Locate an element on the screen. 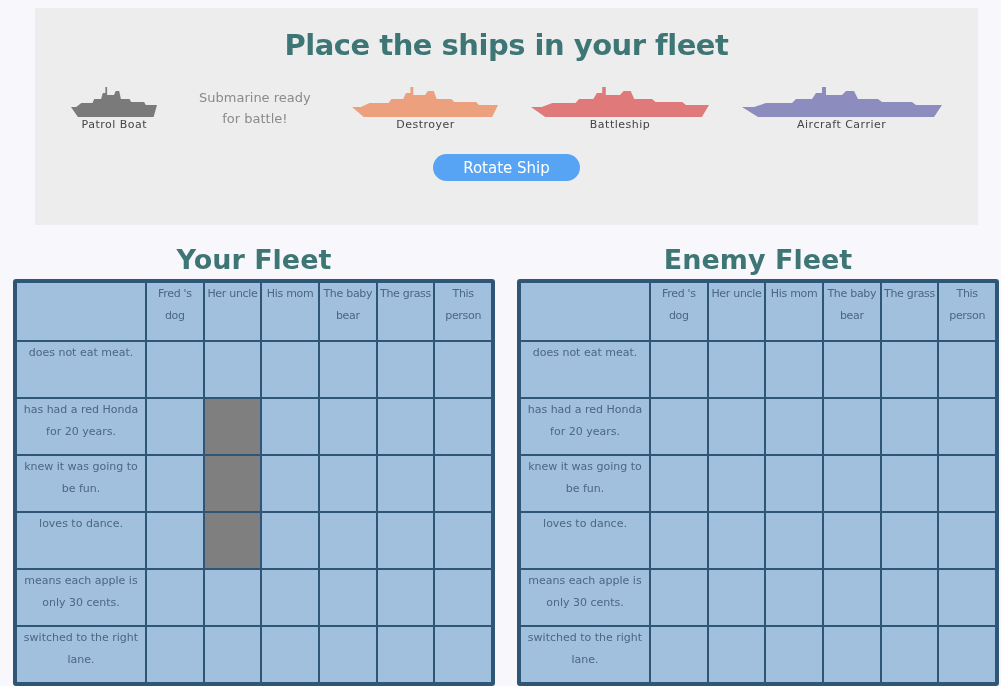  row-header: knew it was going to be fun. is located at coordinates (585, 483).